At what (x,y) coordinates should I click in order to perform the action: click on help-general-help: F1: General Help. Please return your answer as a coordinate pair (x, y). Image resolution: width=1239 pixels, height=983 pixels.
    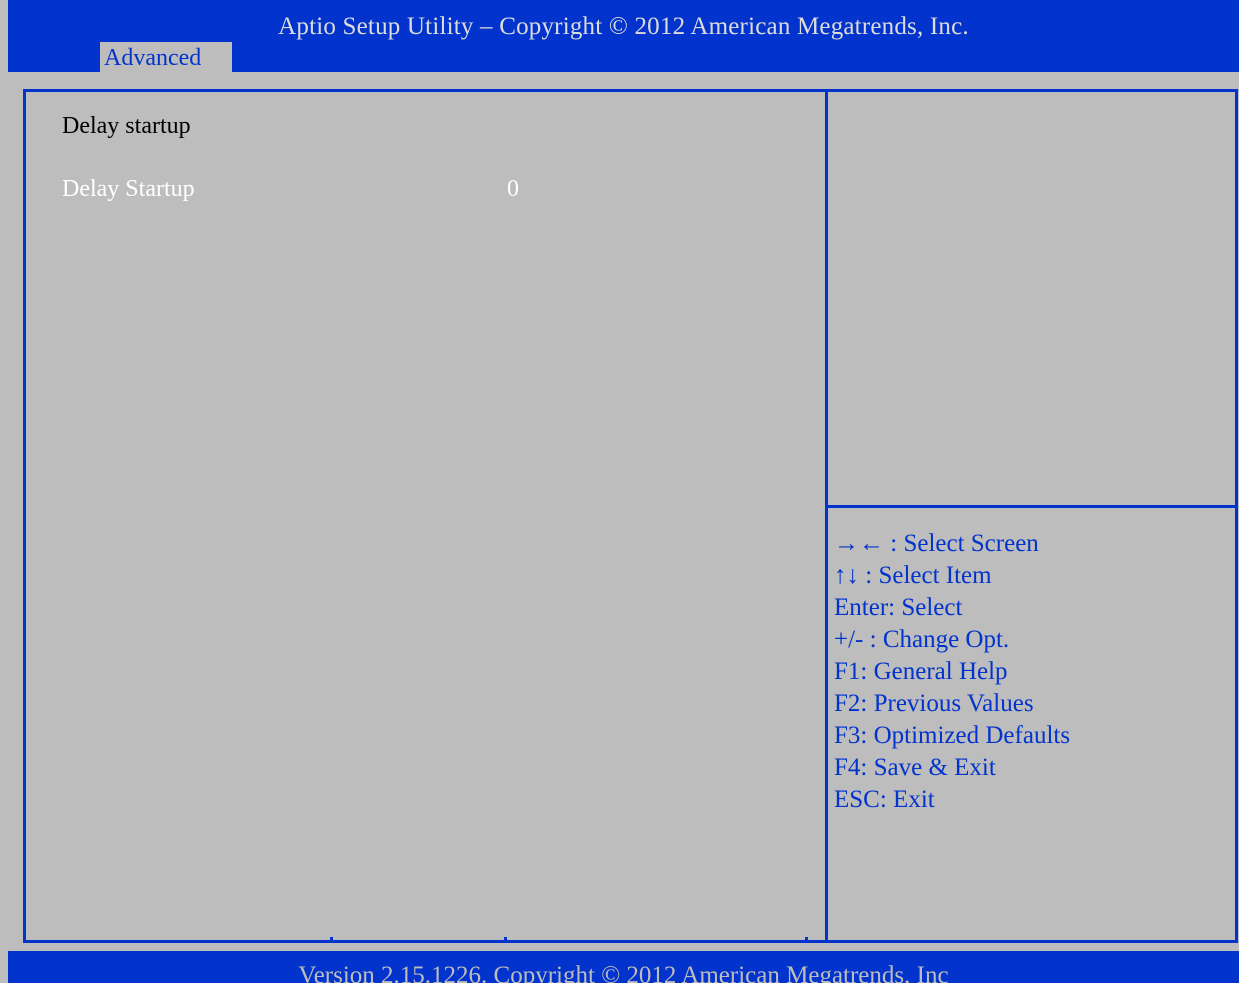
    Looking at the image, I should click on (921, 671).